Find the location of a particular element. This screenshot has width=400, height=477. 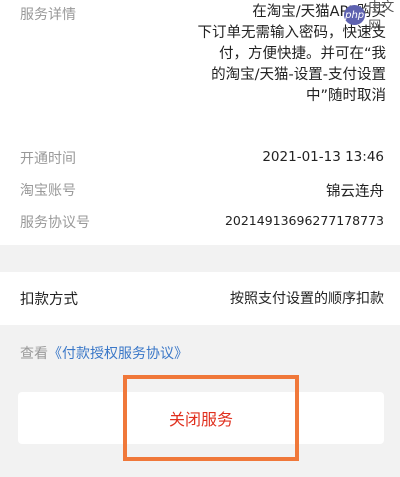

agreement-number-value: 20214913696277178773 is located at coordinates (304, 220).